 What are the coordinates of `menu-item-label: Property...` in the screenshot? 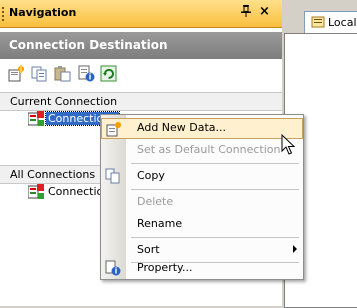 It's located at (165, 267).